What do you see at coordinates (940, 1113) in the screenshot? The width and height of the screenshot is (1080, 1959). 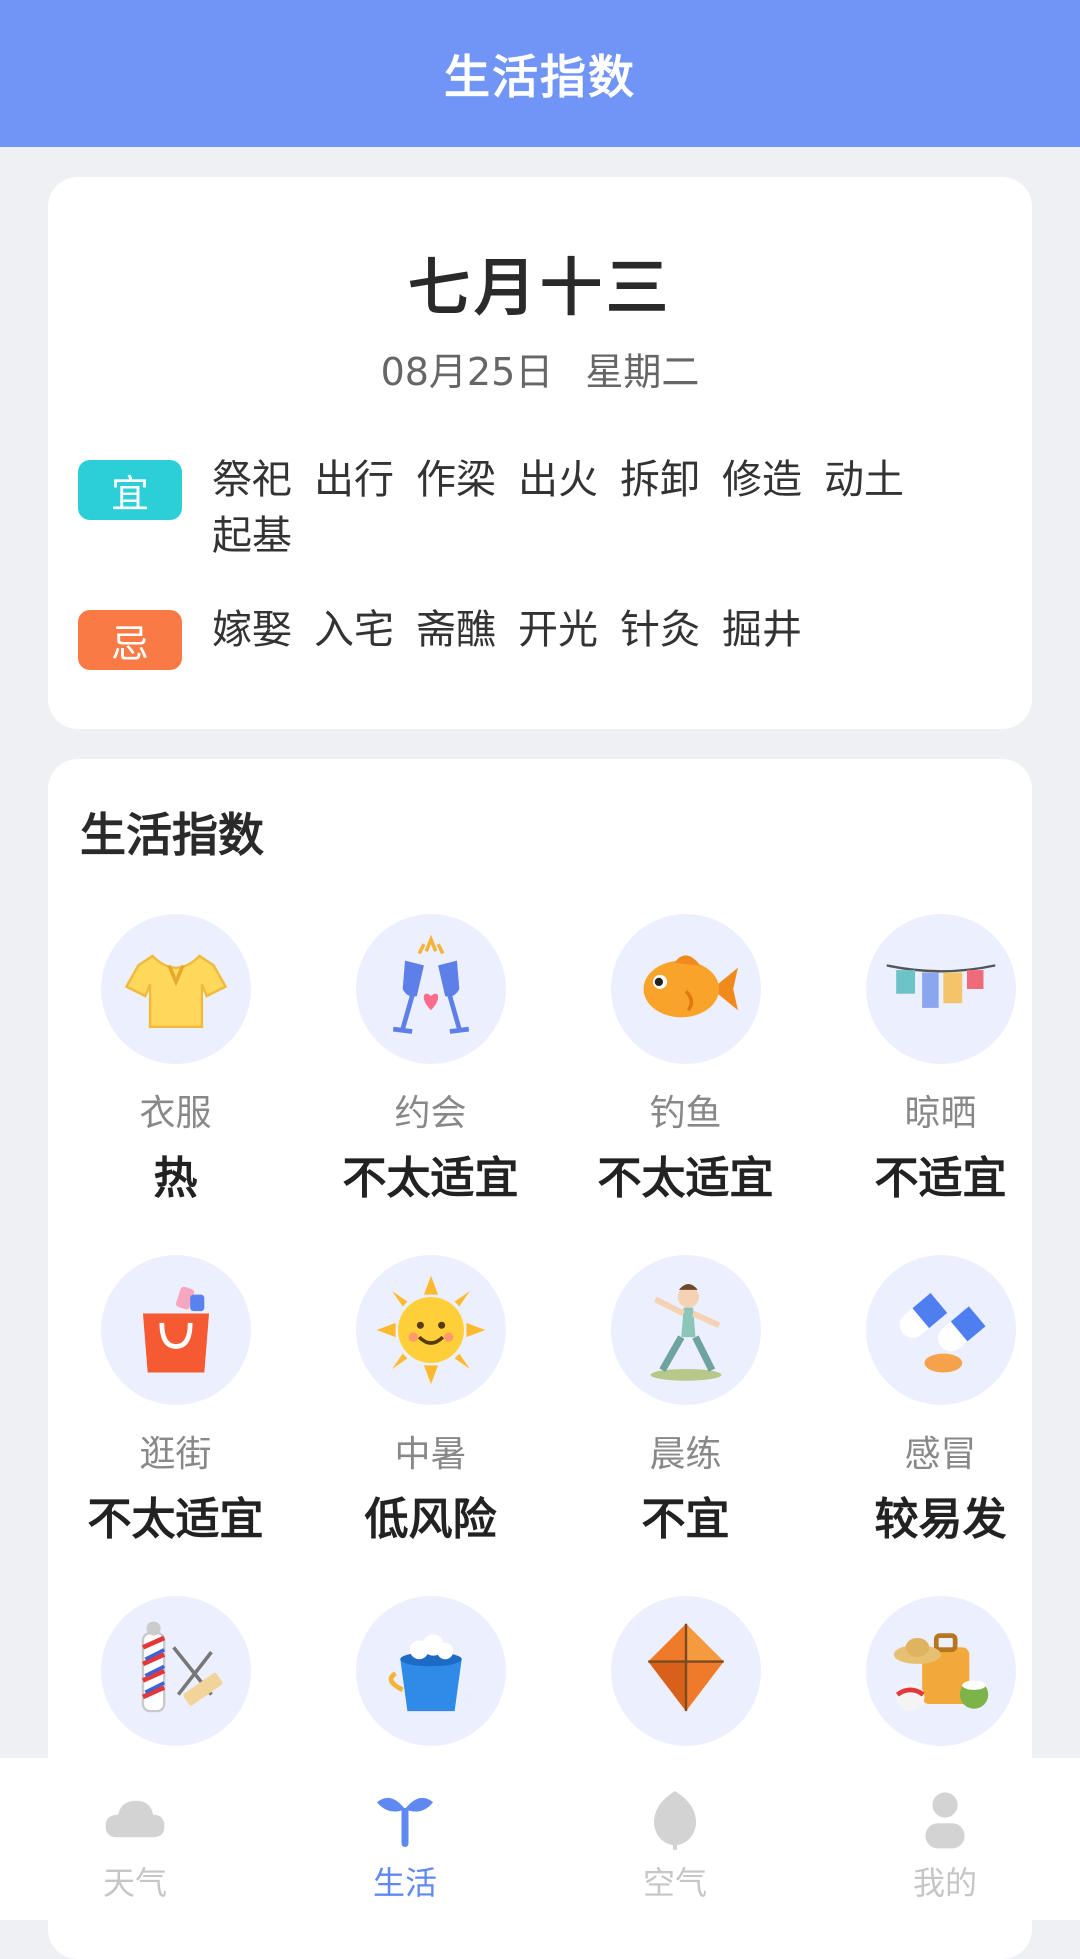 I see `index-label: 晾晒` at bounding box center [940, 1113].